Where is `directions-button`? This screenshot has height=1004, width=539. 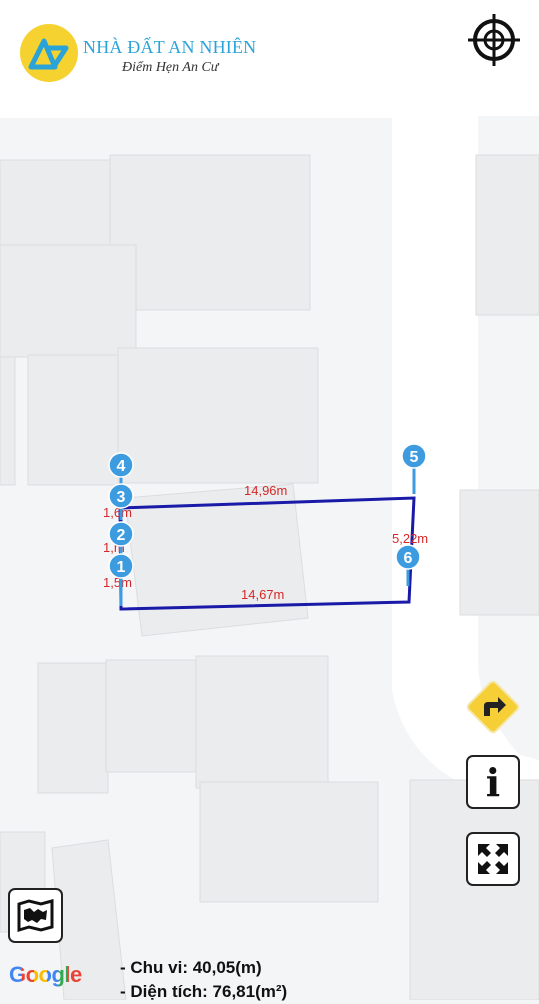 directions-button is located at coordinates (493, 707).